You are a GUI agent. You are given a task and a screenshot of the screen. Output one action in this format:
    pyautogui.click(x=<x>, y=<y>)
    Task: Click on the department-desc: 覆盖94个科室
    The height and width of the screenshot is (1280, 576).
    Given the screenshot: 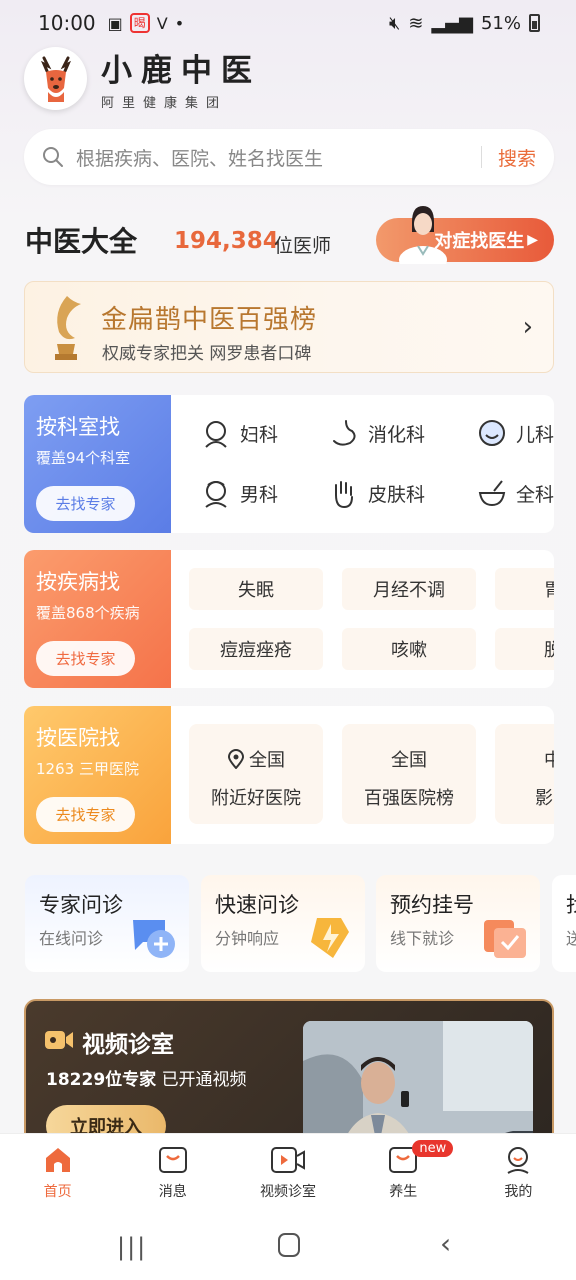 What is the action you would take?
    pyautogui.click(x=83, y=458)
    